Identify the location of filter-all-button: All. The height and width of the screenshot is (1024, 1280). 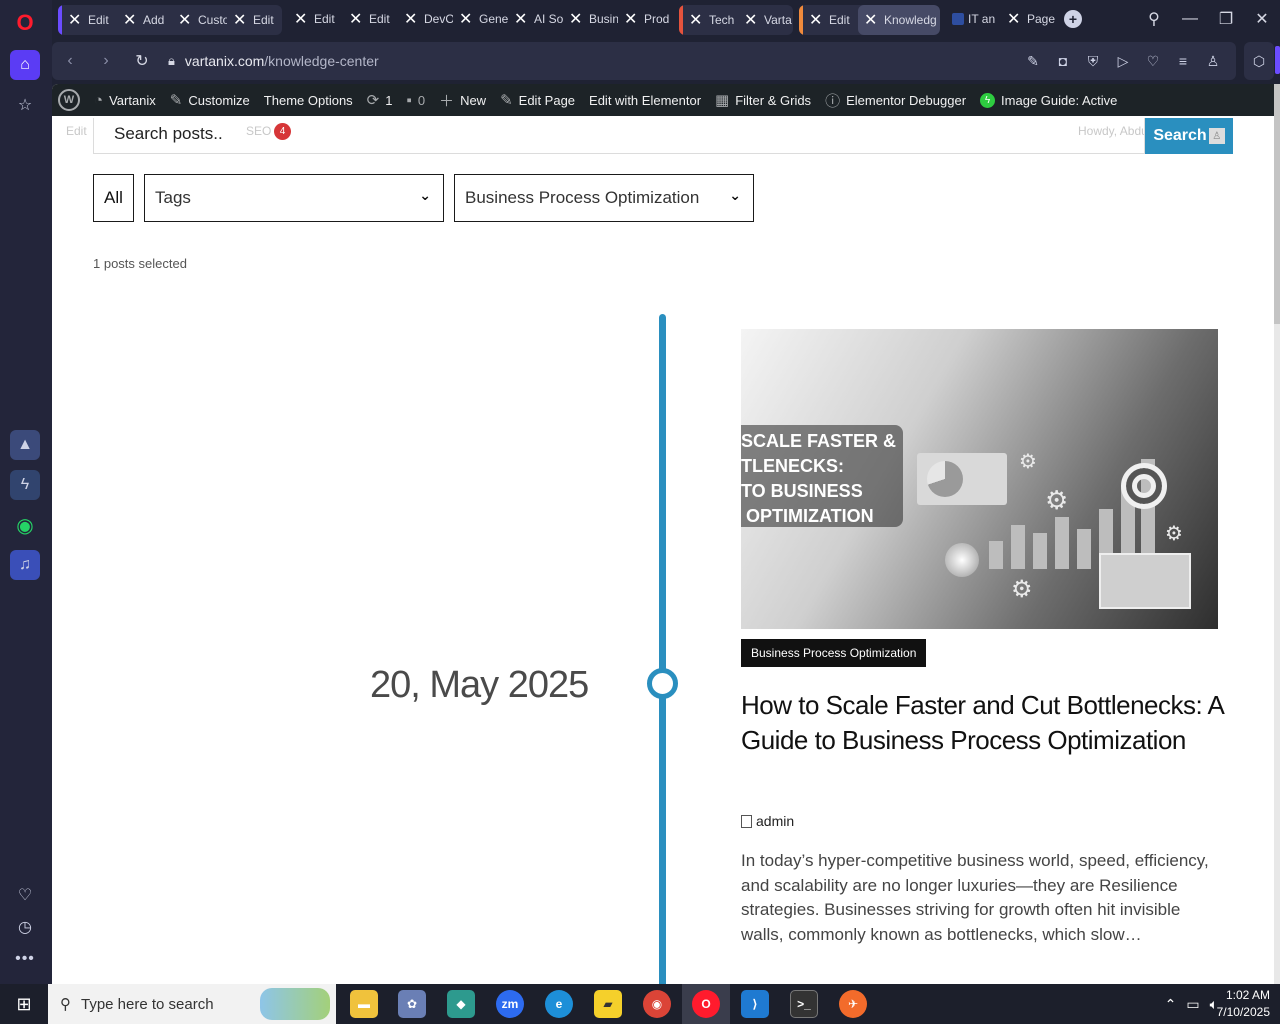
(113, 198).